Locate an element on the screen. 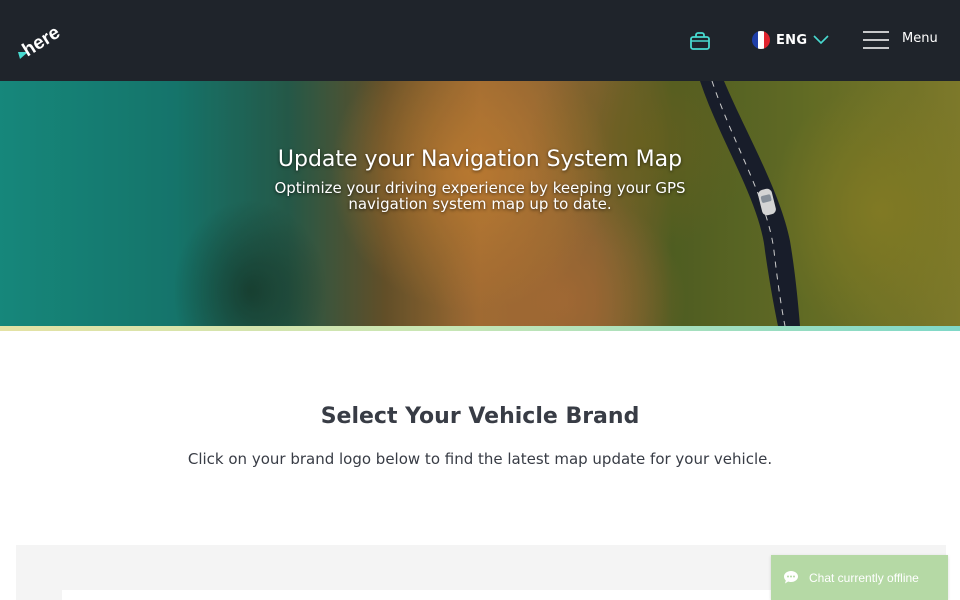 Image resolution: width=960 pixels, height=600 pixels. accent-divider is located at coordinates (480, 328).